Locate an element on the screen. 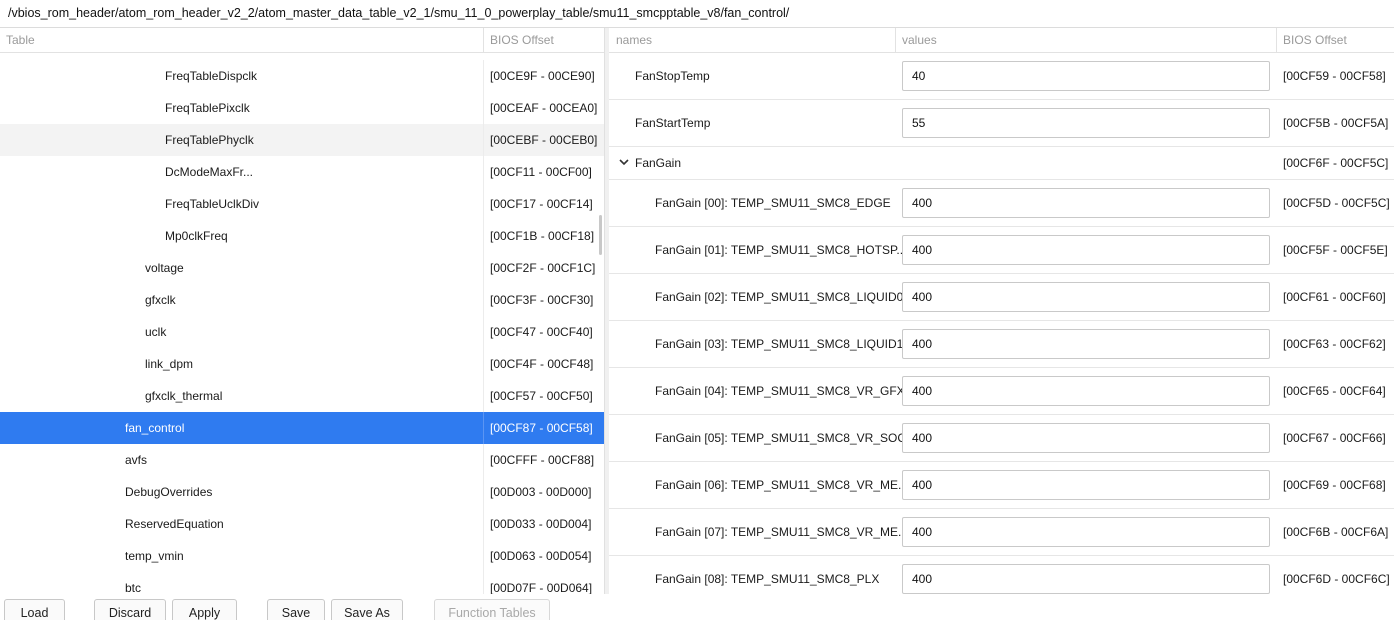  field-table-header: names values BIOS Offset is located at coordinates (1001, 40).